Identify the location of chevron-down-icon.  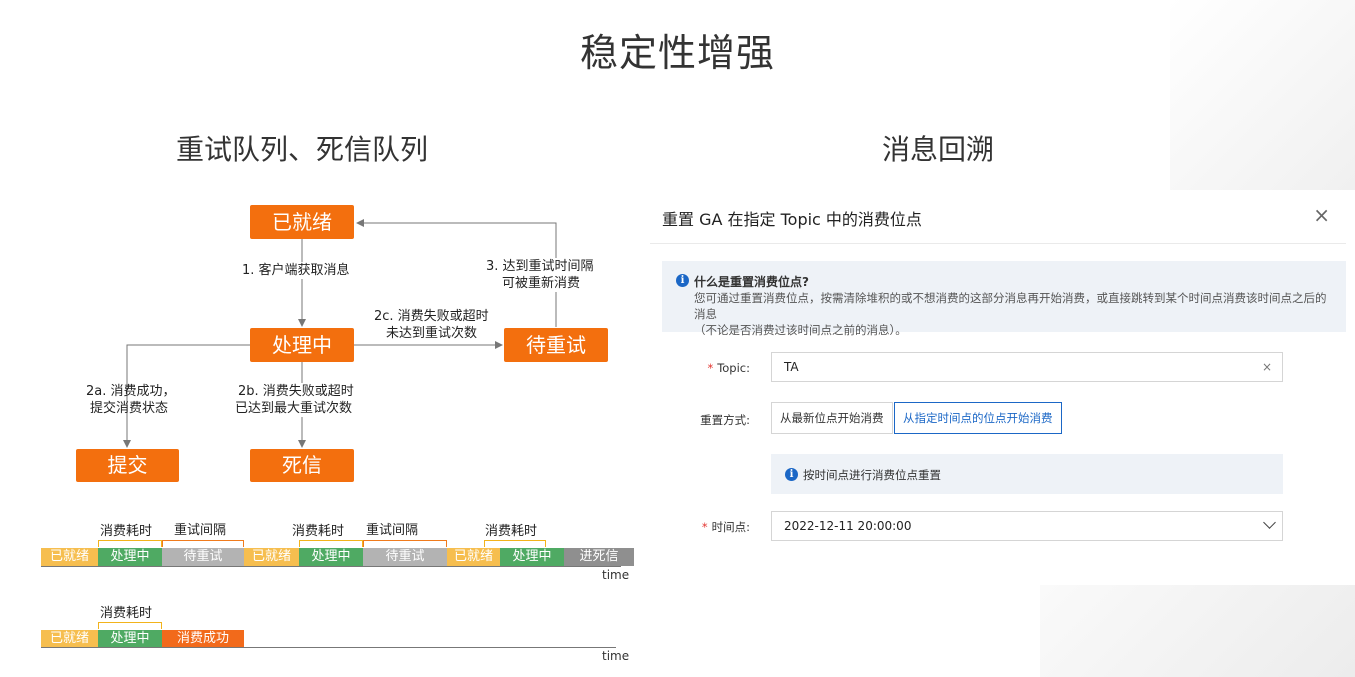
(1269, 522).